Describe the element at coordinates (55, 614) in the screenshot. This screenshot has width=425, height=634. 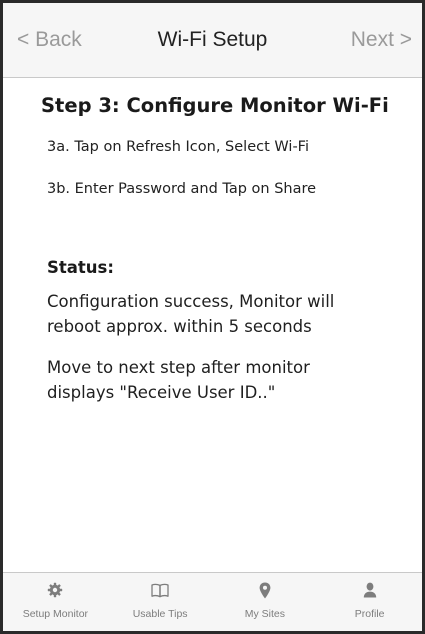
I see `tab-label: Setup Monitor` at that location.